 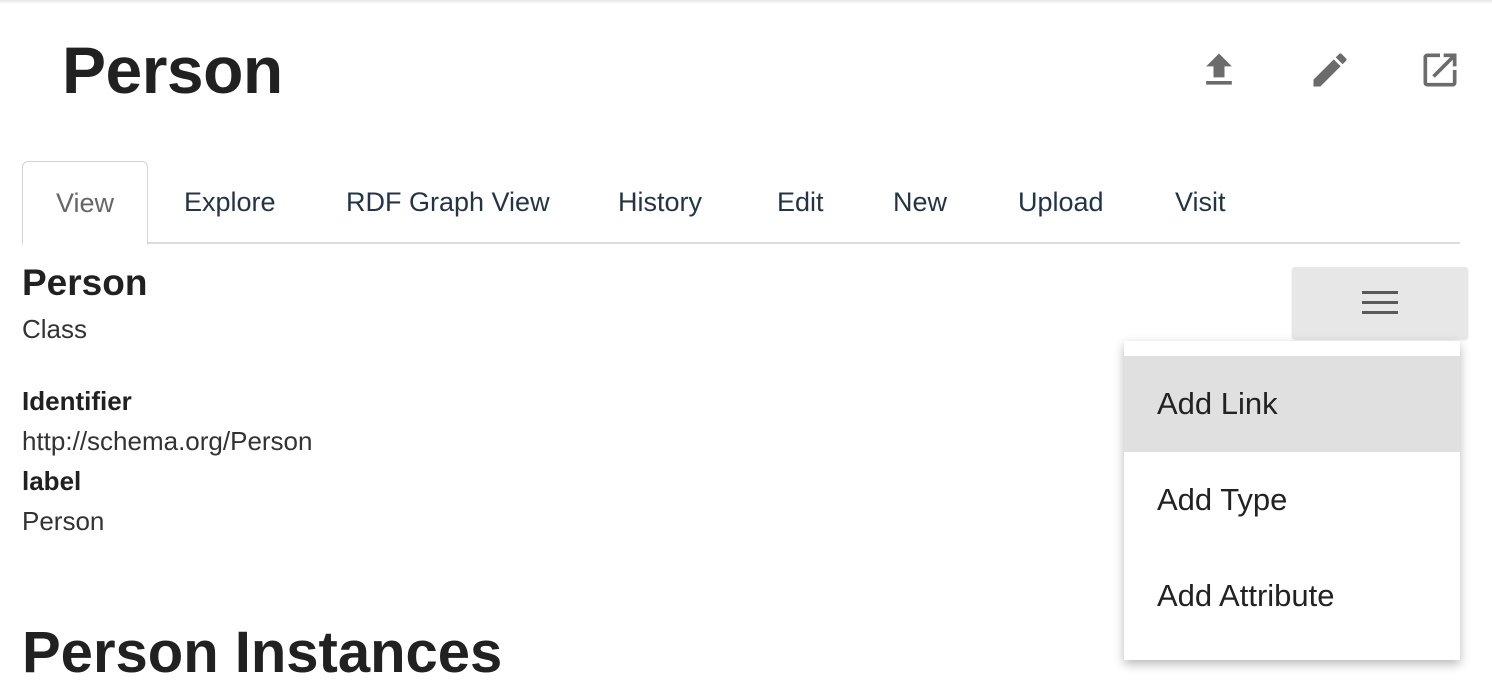 I want to click on menu-item-add-type: Add Type, so click(x=1292, y=500).